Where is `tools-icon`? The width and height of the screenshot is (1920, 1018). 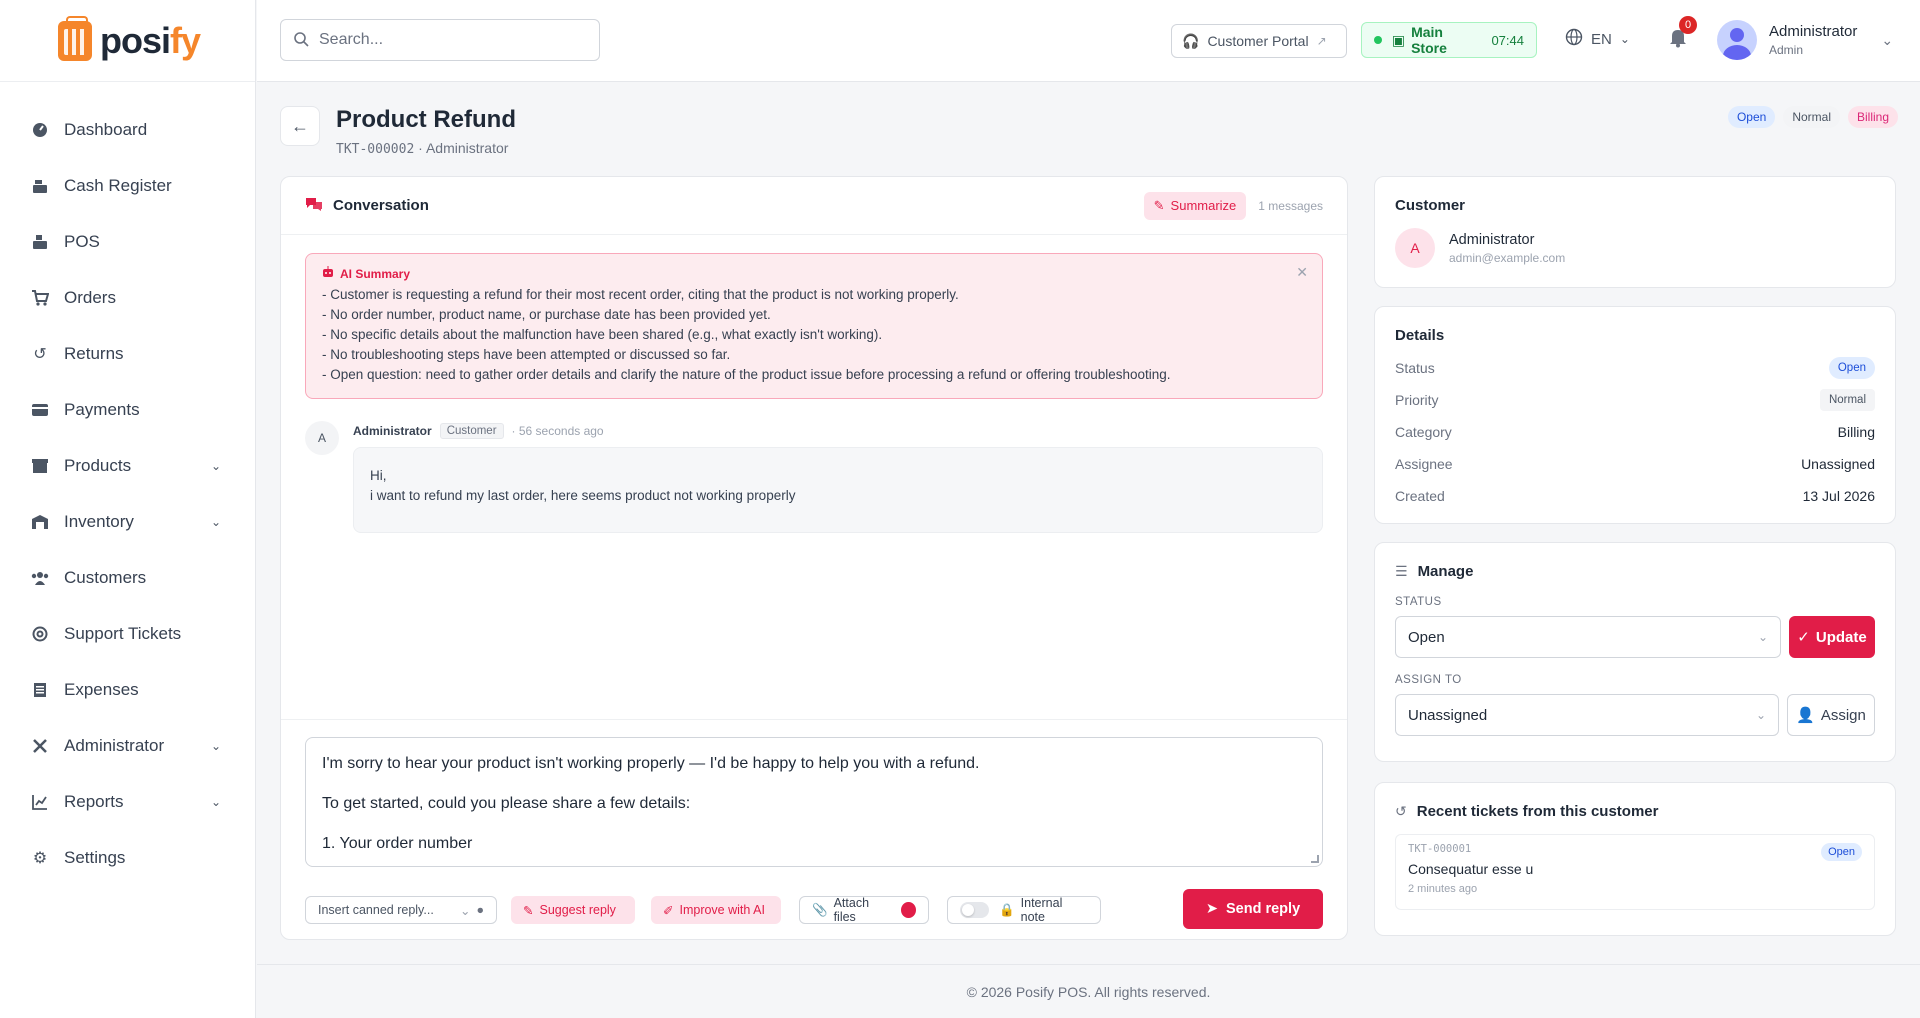 tools-icon is located at coordinates (40, 746).